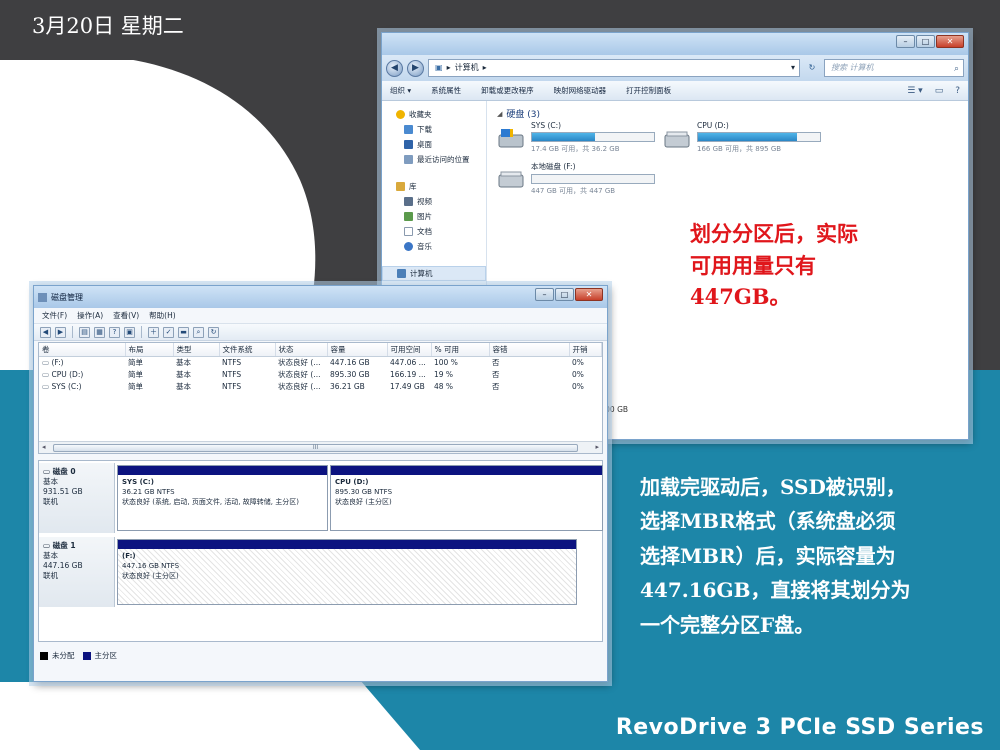 Image resolution: width=1000 pixels, height=750 pixels. I want to click on hard-drive-icon, so click(677, 139).